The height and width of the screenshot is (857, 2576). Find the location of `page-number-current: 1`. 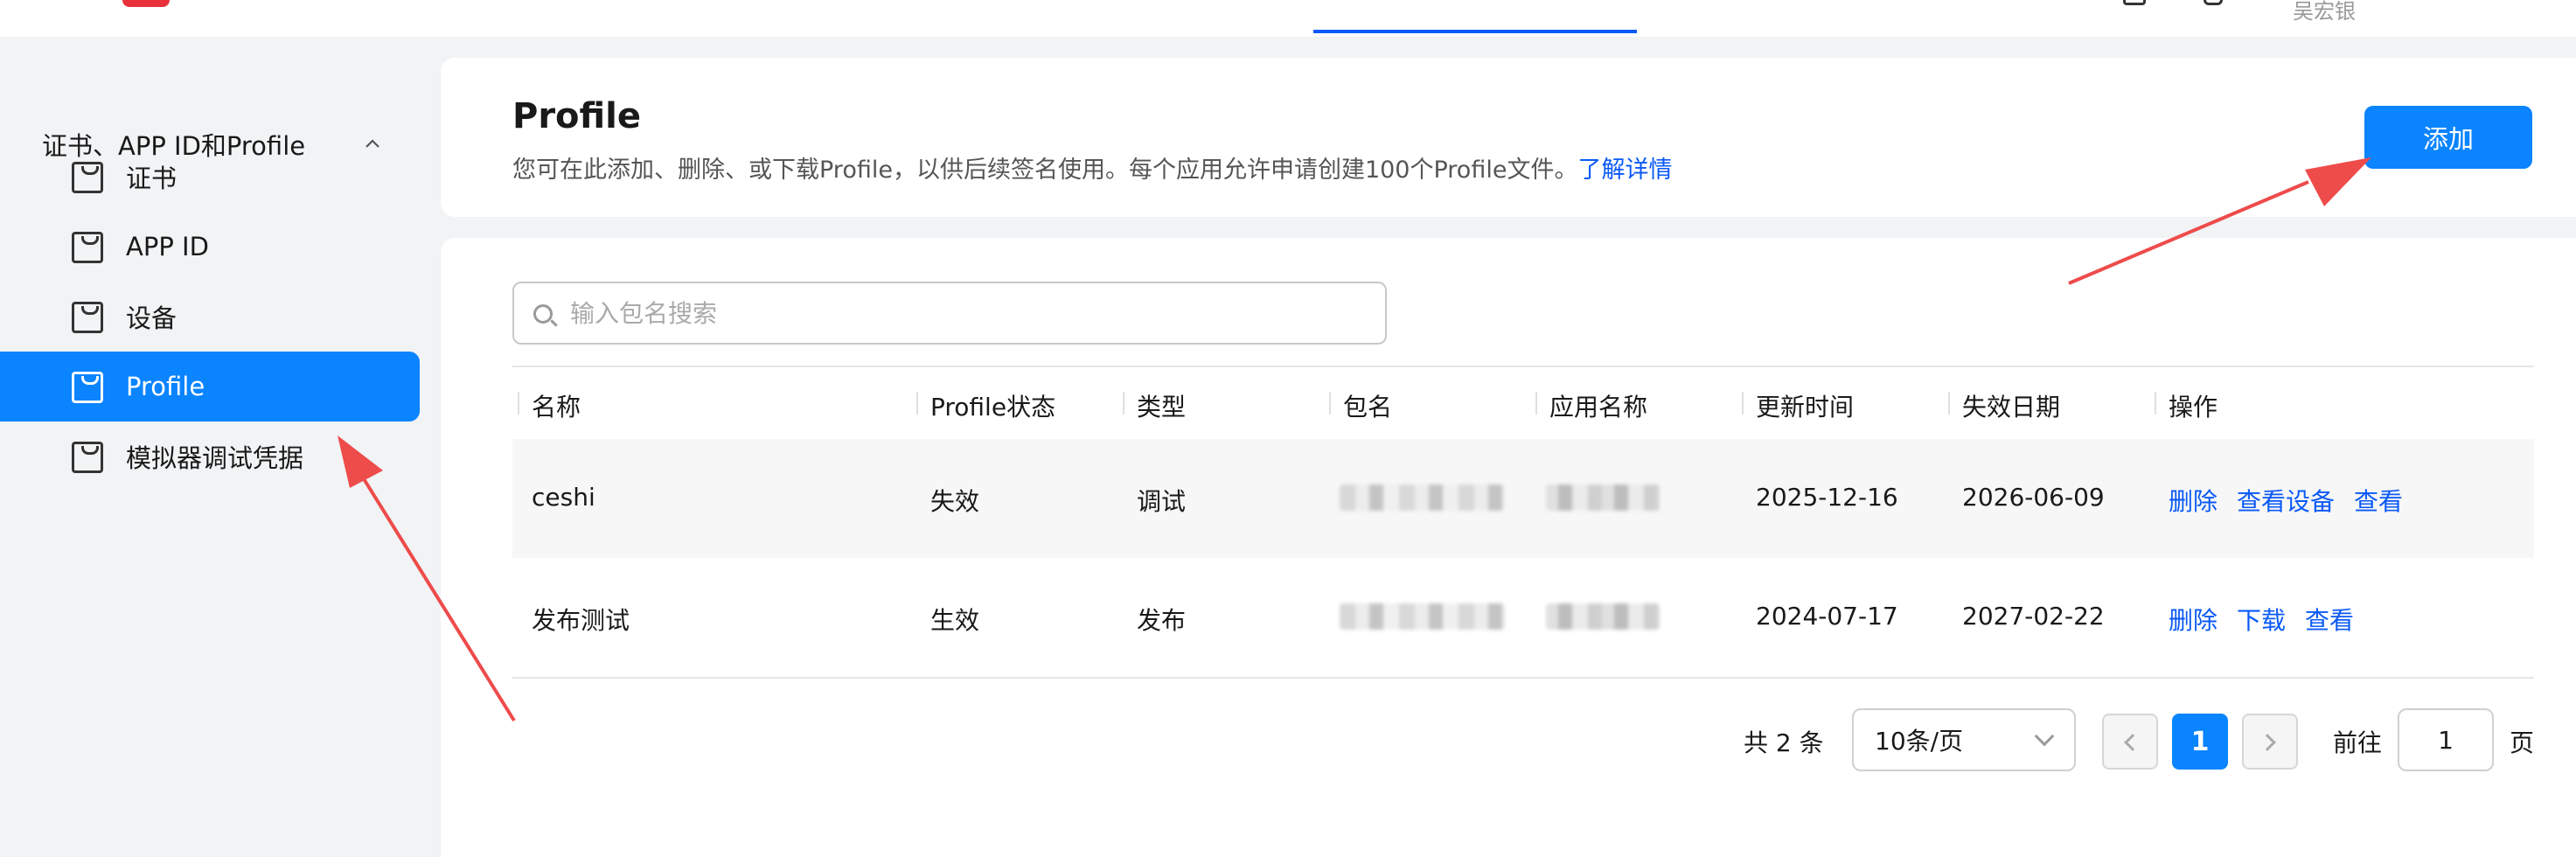

page-number-current: 1 is located at coordinates (2200, 742).